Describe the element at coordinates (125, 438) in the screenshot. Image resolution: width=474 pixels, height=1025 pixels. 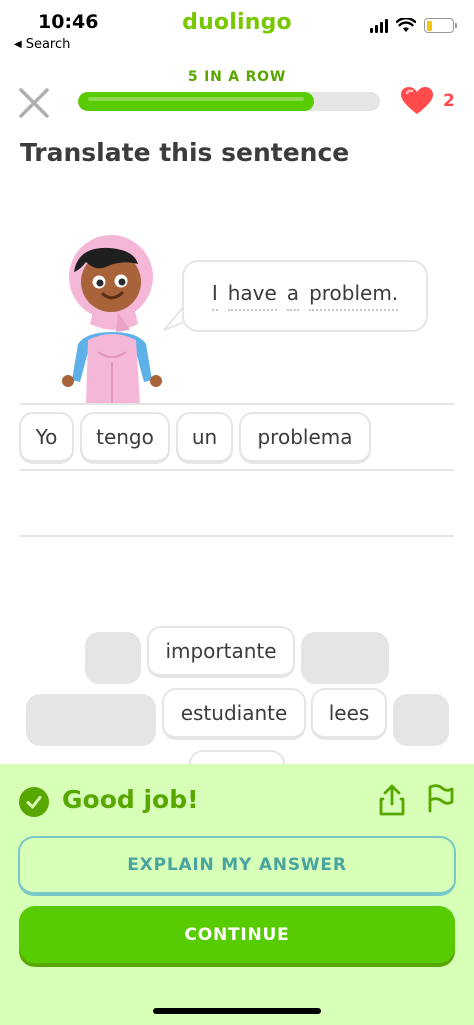
I see `answer-tile: tengo` at that location.